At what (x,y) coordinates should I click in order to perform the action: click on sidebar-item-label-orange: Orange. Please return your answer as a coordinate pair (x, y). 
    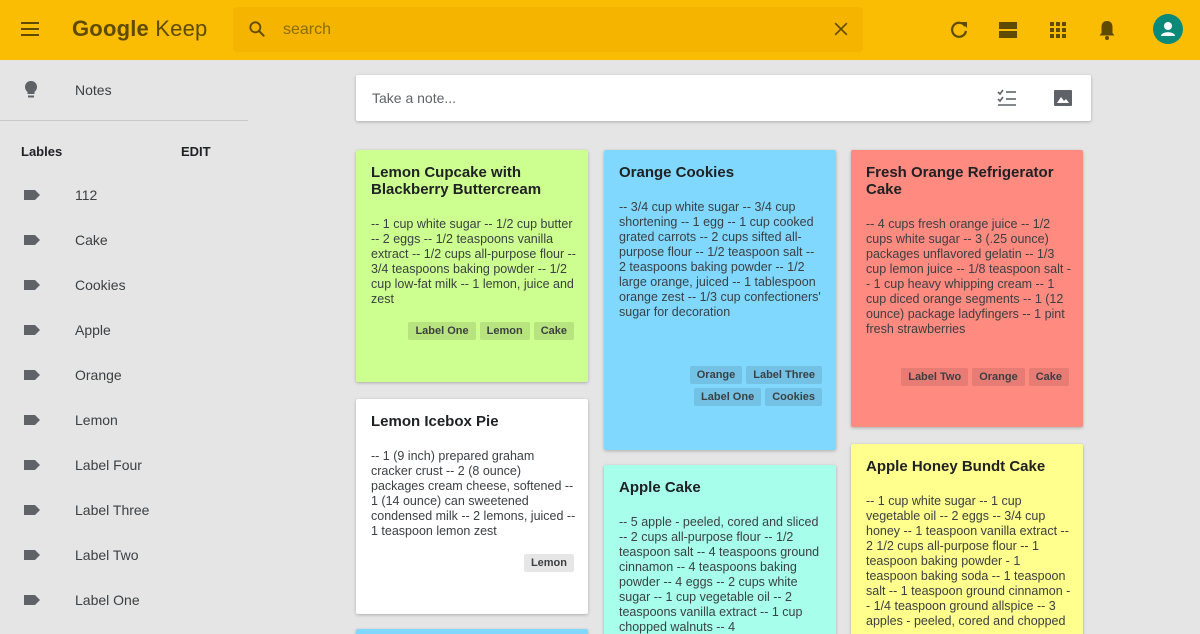
    Looking at the image, I should click on (124, 375).